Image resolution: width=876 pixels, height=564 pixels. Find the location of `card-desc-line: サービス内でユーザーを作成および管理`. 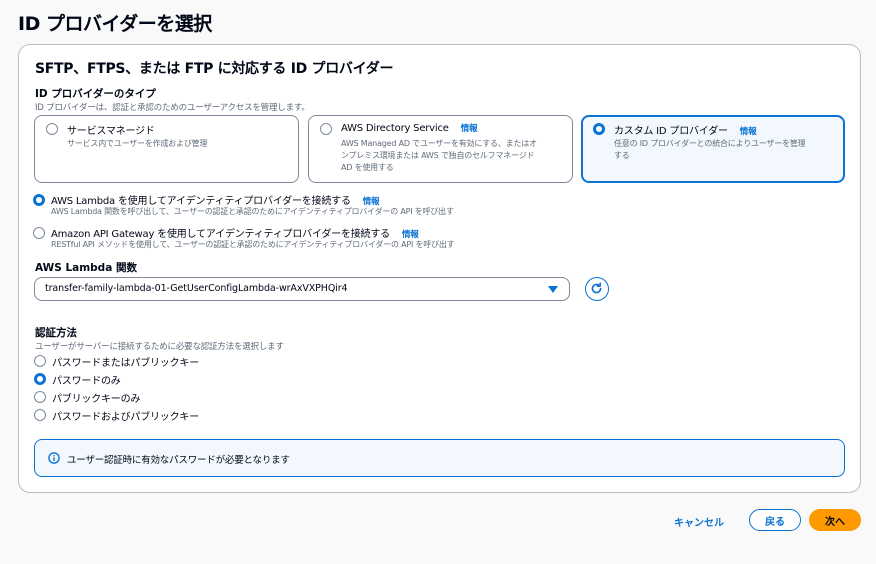

card-desc-line: サービス内でユーザーを作成および管理 is located at coordinates (137, 143).